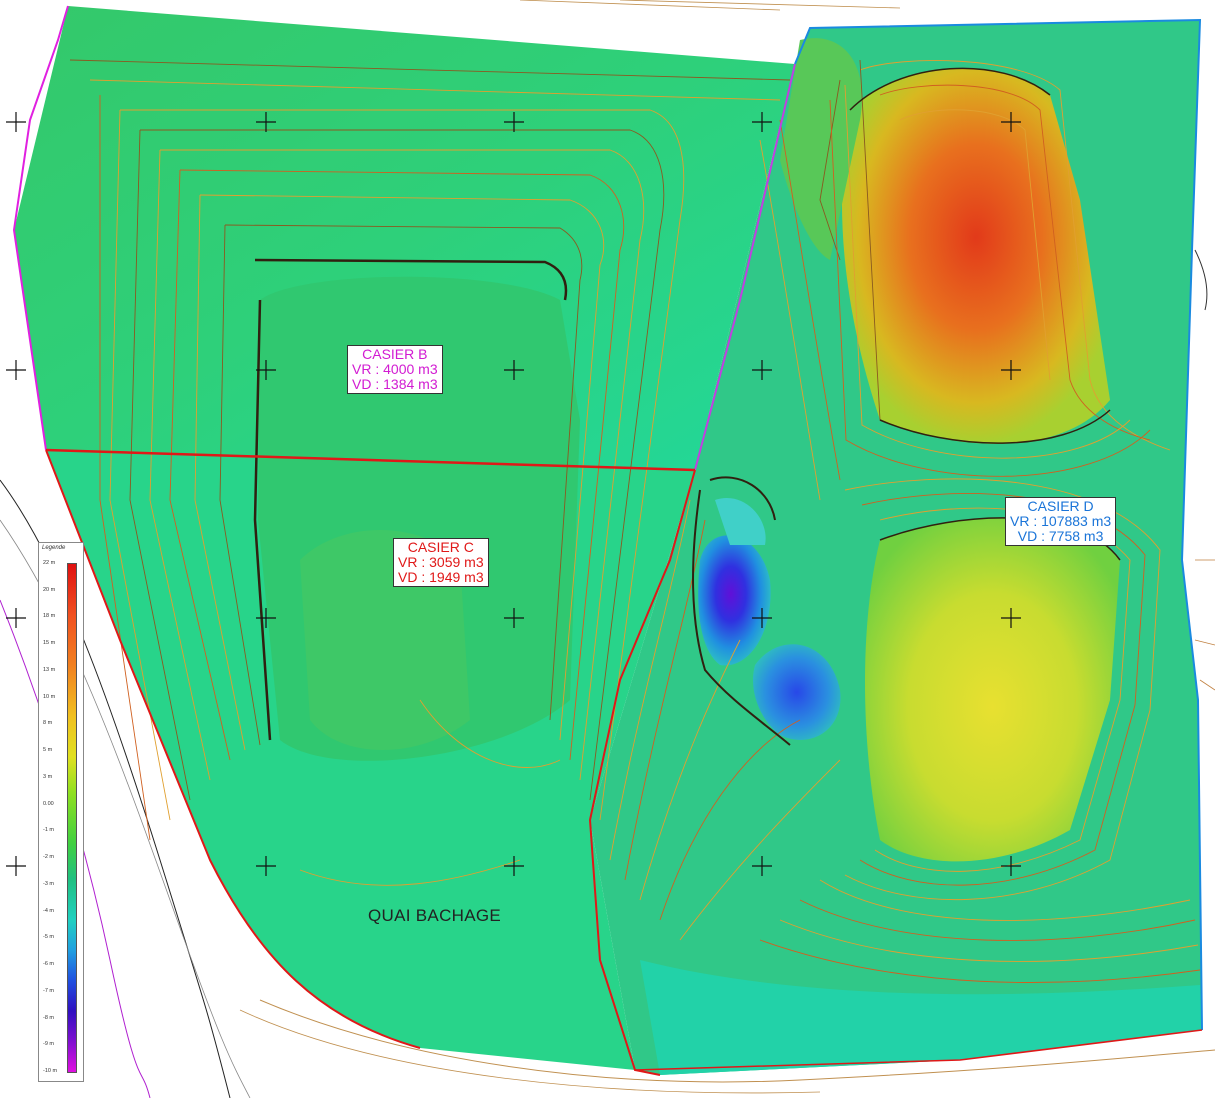 This screenshot has height=1098, width=1215. What do you see at coordinates (1060, 536) in the screenshot?
I see `casier-d-vd: VD : 7758 m3` at bounding box center [1060, 536].